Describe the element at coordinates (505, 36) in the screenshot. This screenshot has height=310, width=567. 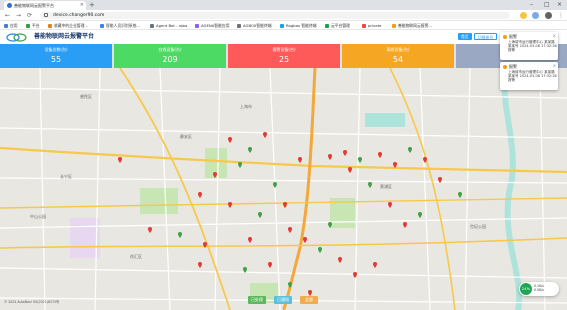
I see `alarm-dot-icon` at that location.